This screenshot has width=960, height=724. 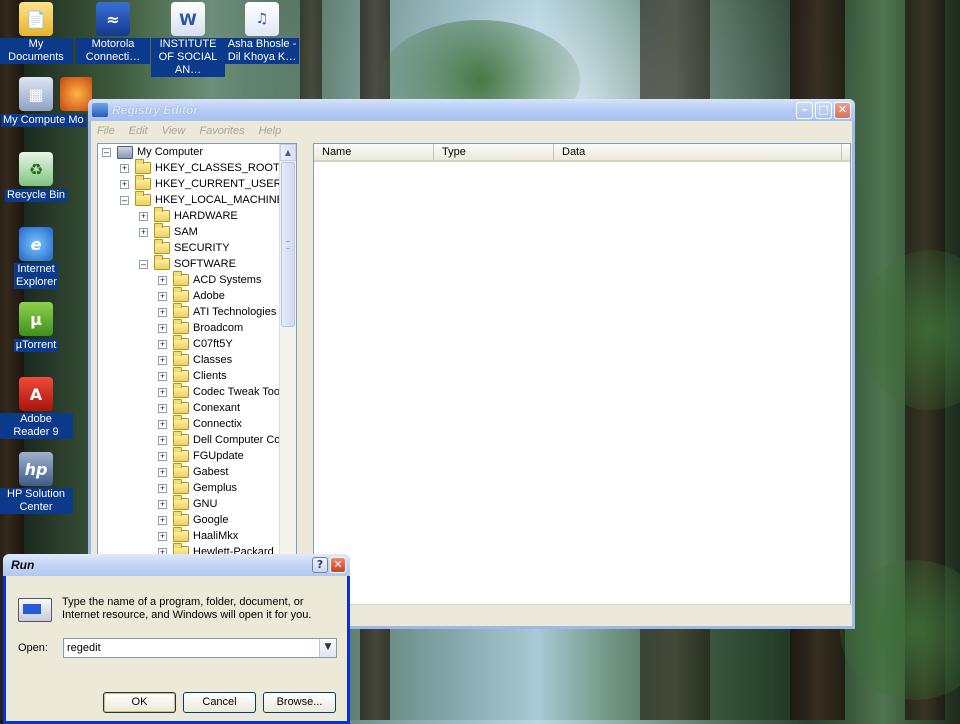 I want to click on maximize-button: □, so click(x=823, y=110).